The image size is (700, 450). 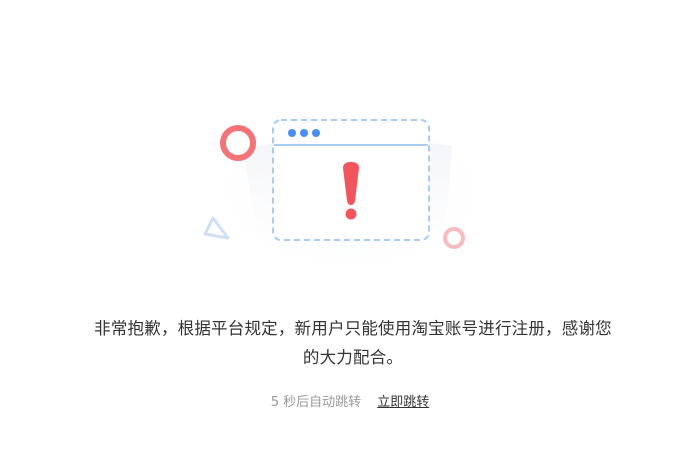 I want to click on countdown-row: 5 秒后自动跳转 立即跳转, so click(x=350, y=403).